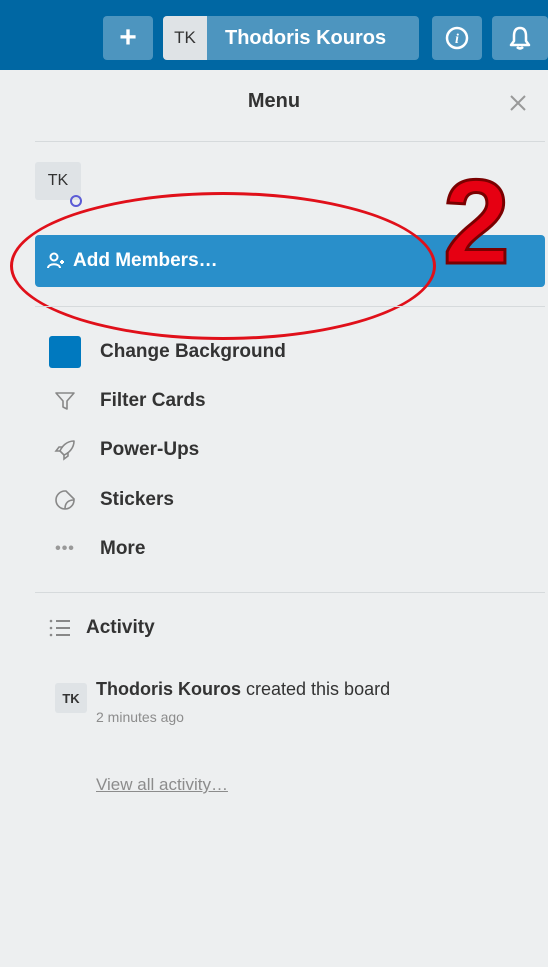  I want to click on menu-item-label: More, so click(123, 548).